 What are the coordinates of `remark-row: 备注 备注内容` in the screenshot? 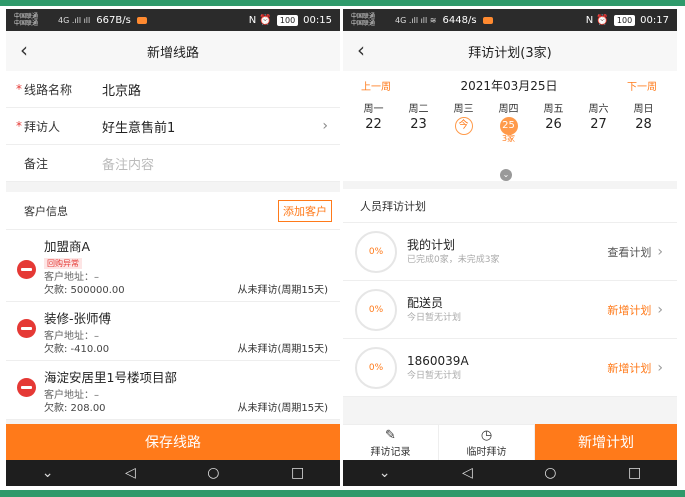 It's located at (173, 163).